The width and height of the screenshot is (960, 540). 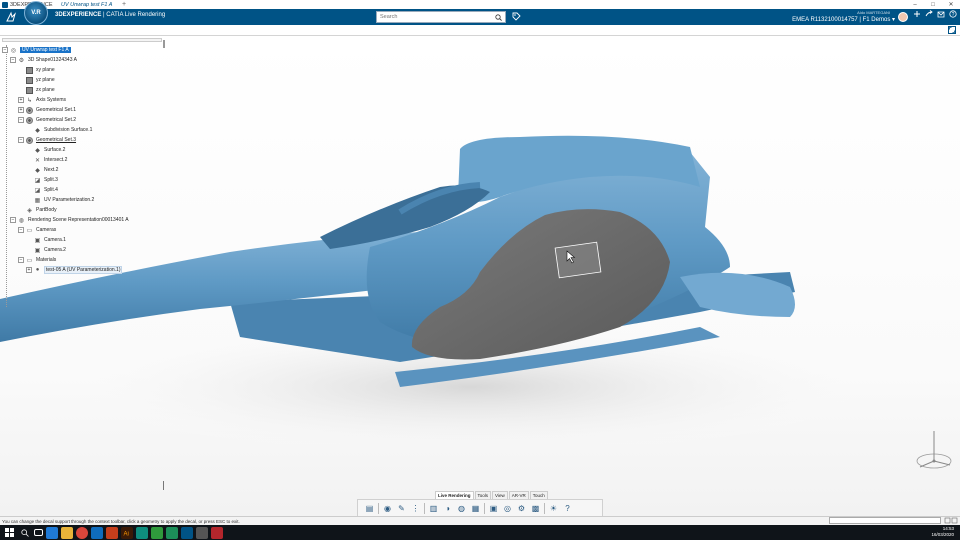 What do you see at coordinates (67, 532) in the screenshot?
I see `explorer-icon` at bounding box center [67, 532].